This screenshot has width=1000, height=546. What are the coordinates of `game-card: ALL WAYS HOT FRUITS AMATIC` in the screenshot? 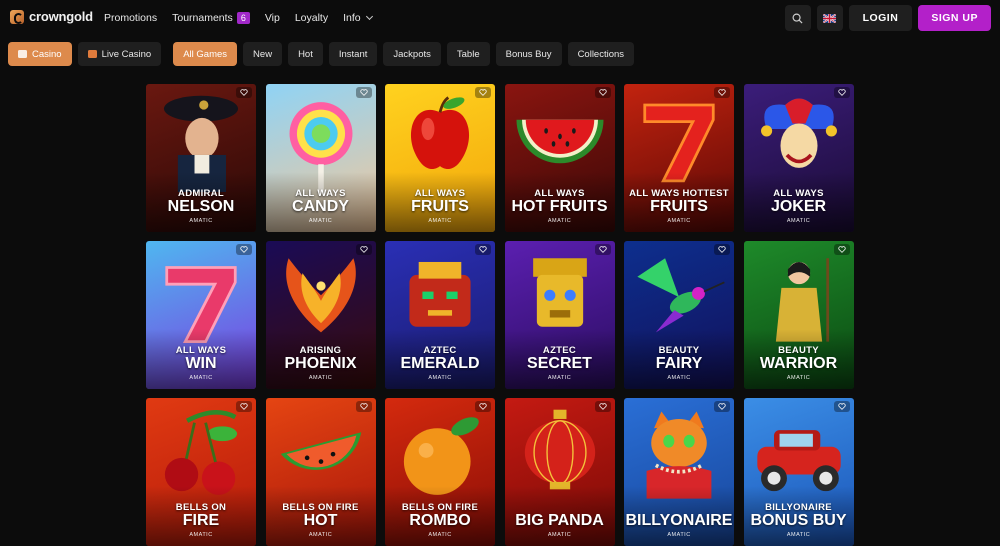 It's located at (559, 158).